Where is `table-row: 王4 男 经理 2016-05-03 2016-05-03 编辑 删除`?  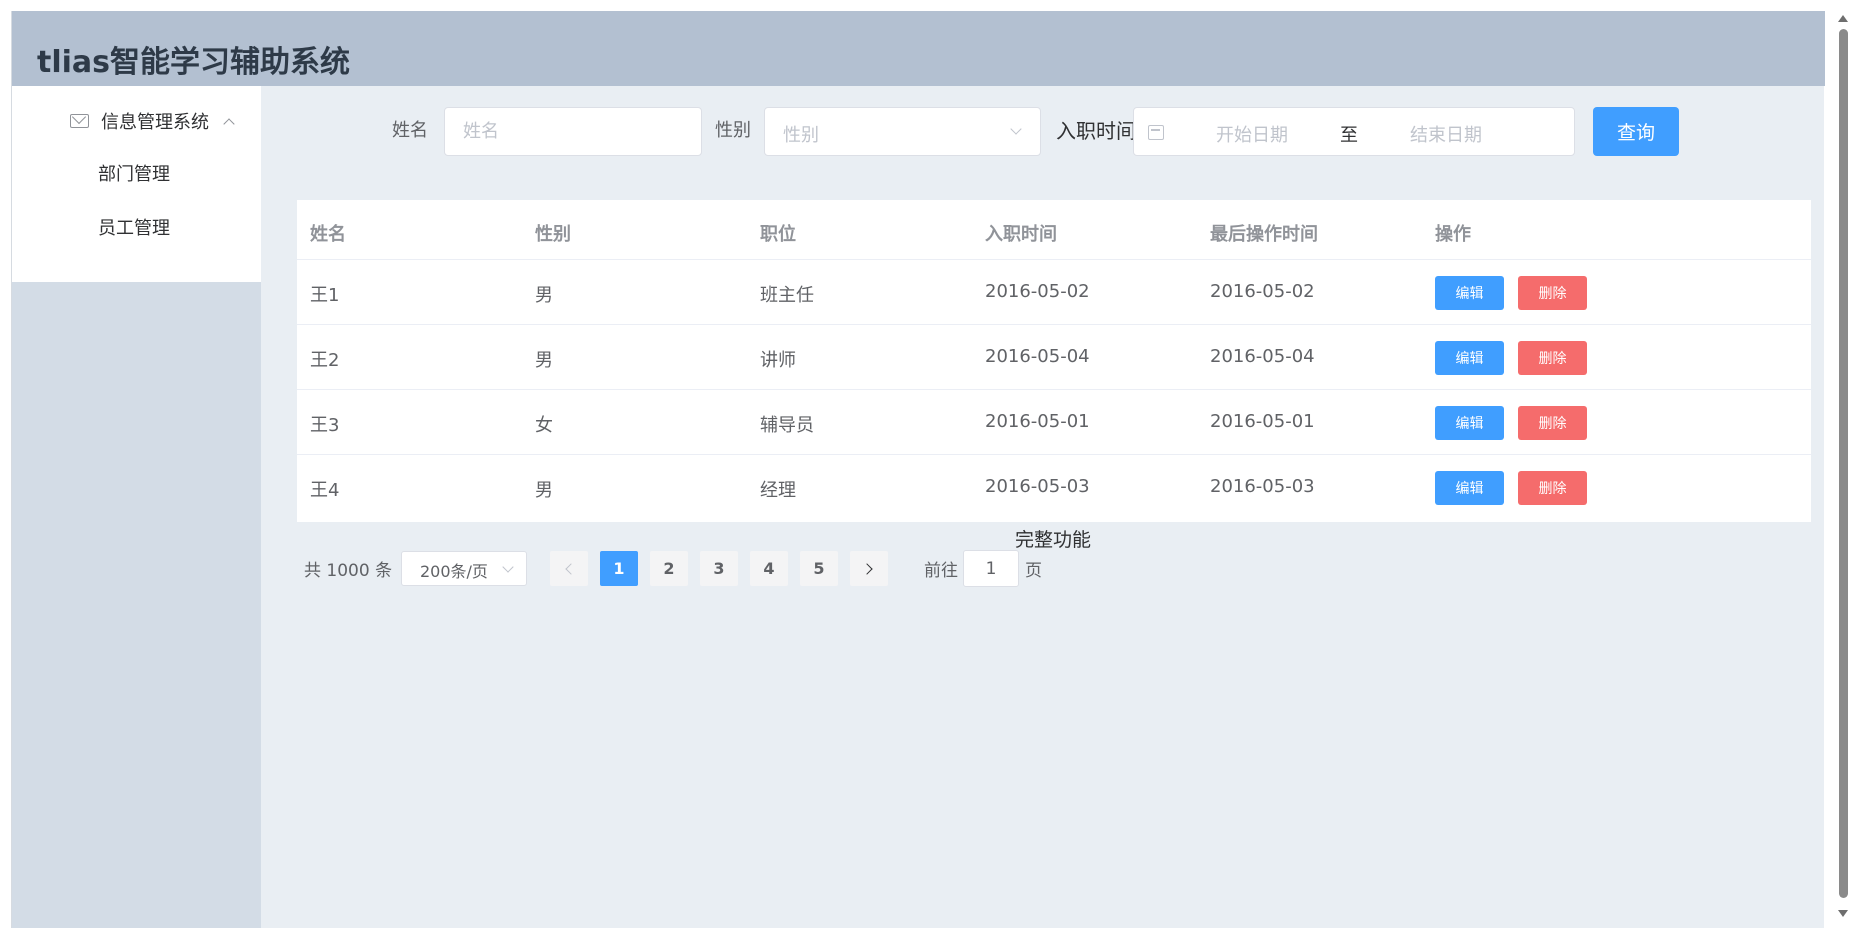
table-row: 王4 男 经理 2016-05-03 2016-05-03 编辑 删除 is located at coordinates (1054, 487).